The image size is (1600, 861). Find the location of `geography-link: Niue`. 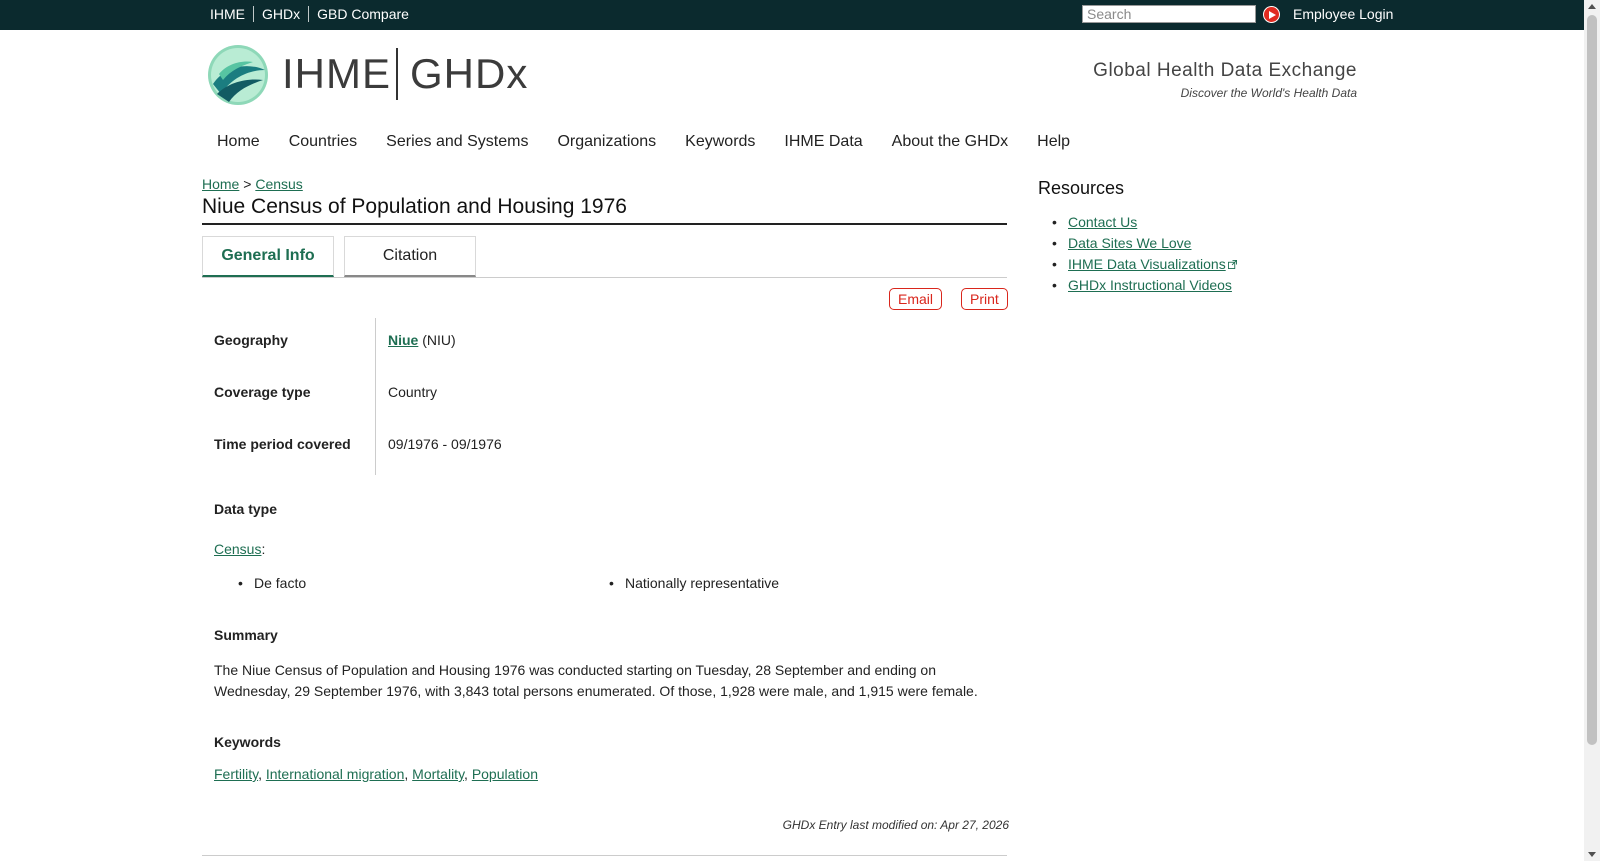

geography-link: Niue is located at coordinates (403, 340).